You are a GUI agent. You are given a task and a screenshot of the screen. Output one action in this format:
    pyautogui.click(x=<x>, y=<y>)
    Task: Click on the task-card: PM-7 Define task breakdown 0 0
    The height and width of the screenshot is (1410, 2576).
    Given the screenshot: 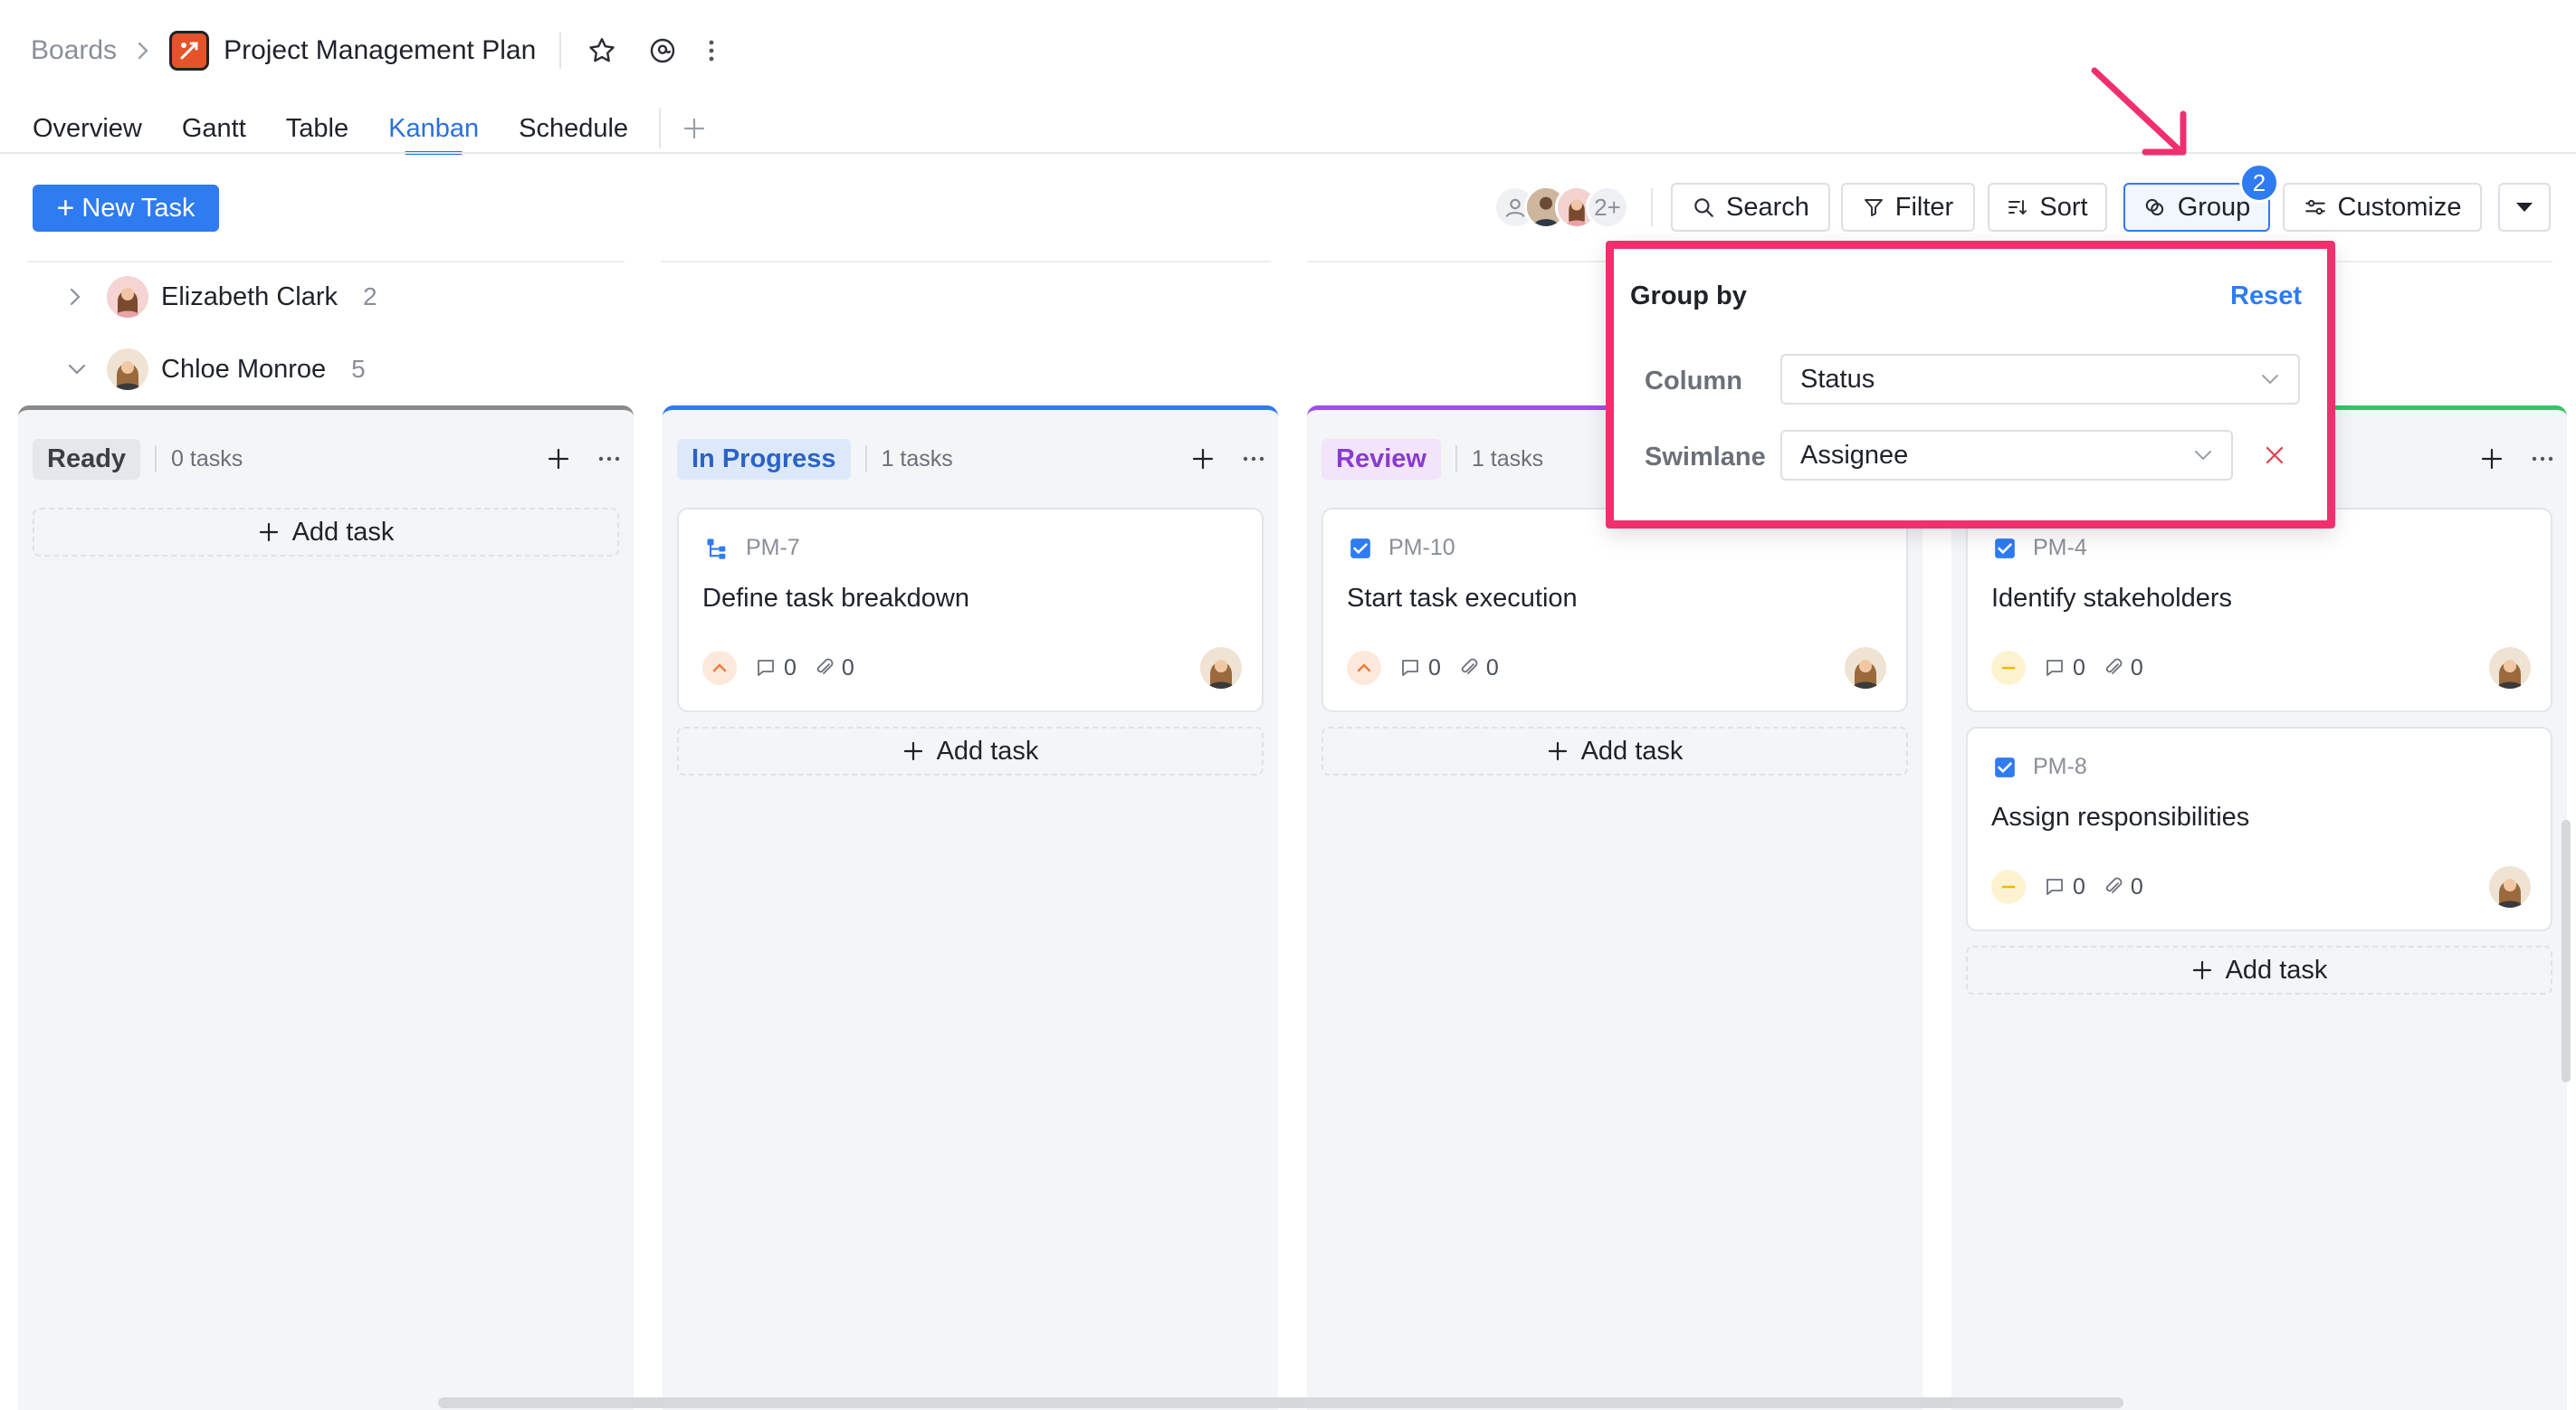 What is the action you would take?
    pyautogui.click(x=971, y=610)
    